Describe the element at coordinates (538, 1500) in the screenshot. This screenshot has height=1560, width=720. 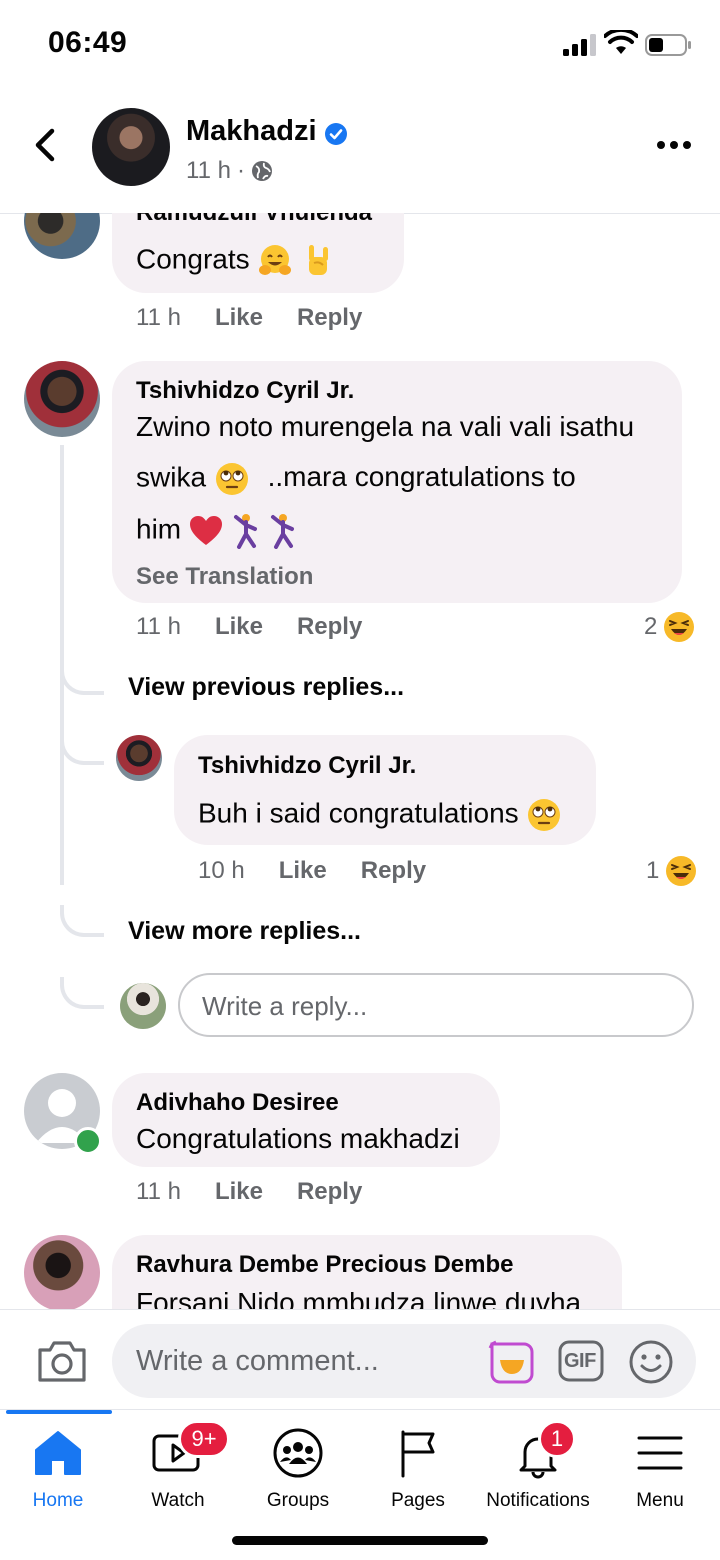
I see `tab-label: Notifications` at that location.